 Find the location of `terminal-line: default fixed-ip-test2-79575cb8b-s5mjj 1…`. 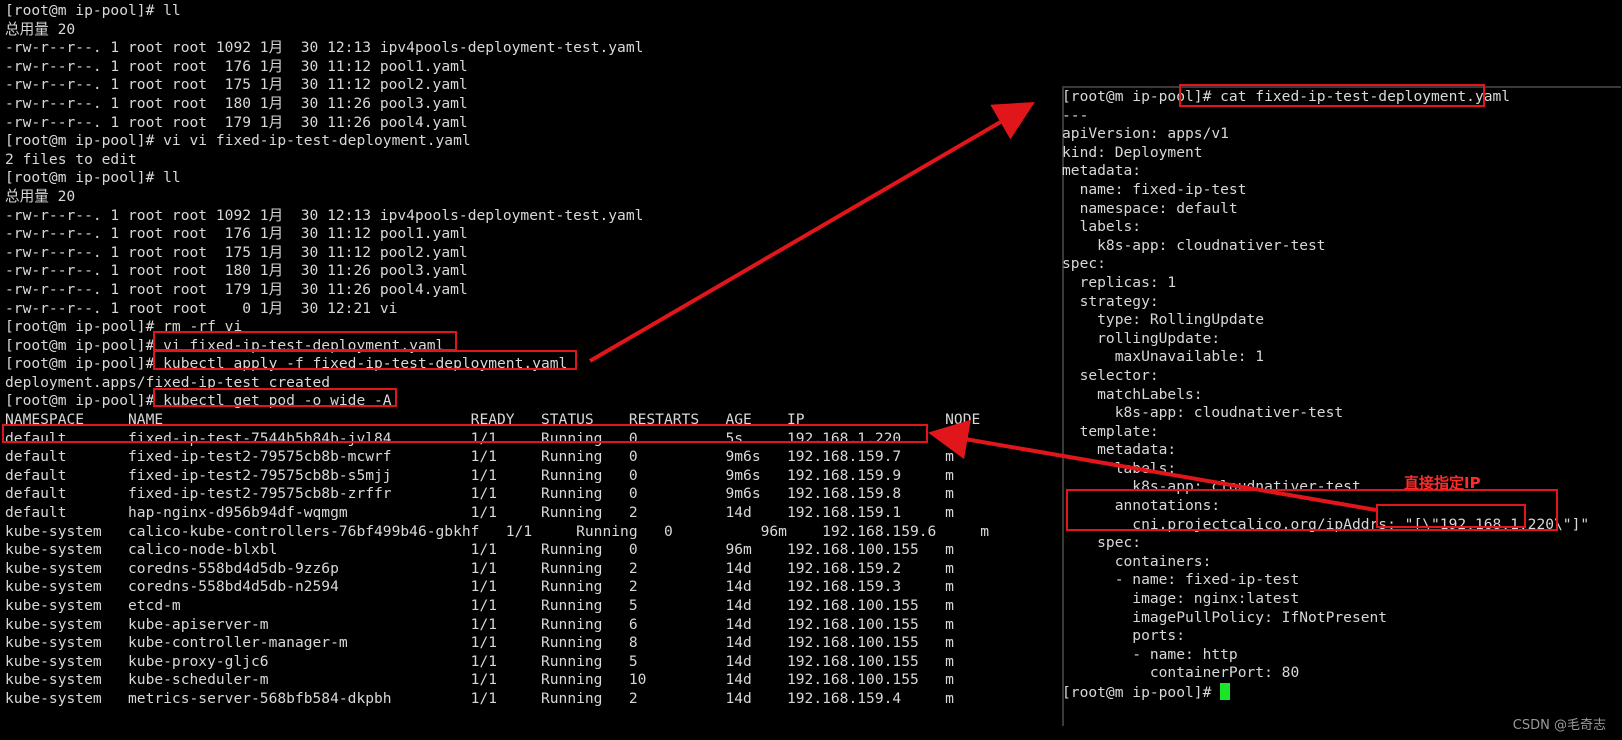

terminal-line: default fixed-ip-test2-79575cb8b-s5mjj 1… is located at coordinates (479, 475).